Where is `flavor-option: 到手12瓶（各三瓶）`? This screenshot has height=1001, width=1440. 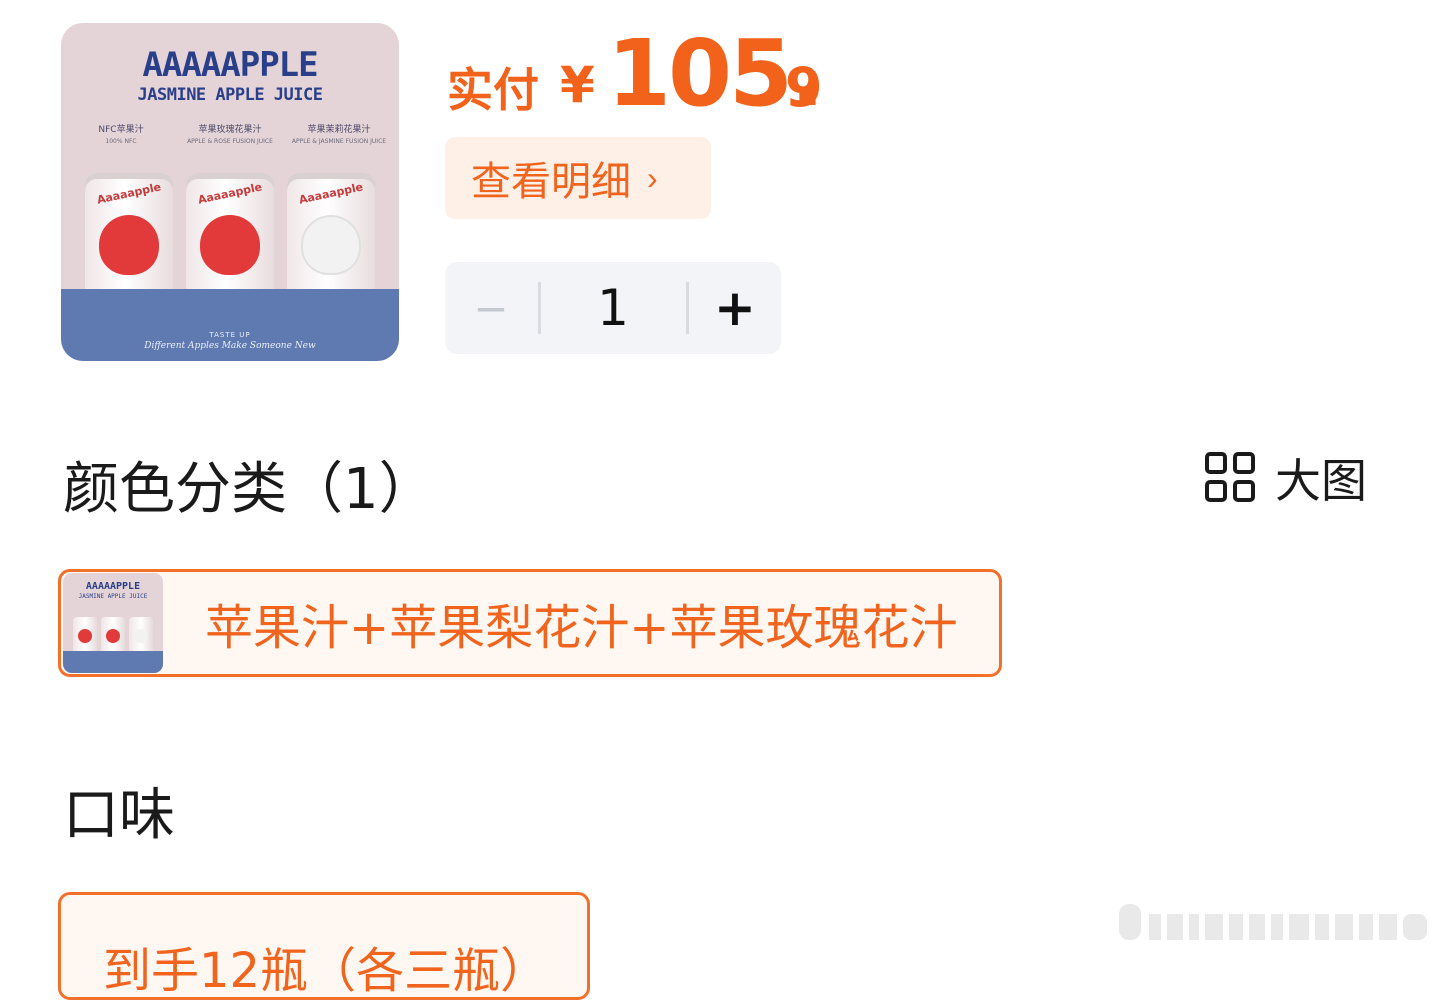 flavor-option: 到手12瓶（各三瓶） is located at coordinates (324, 946).